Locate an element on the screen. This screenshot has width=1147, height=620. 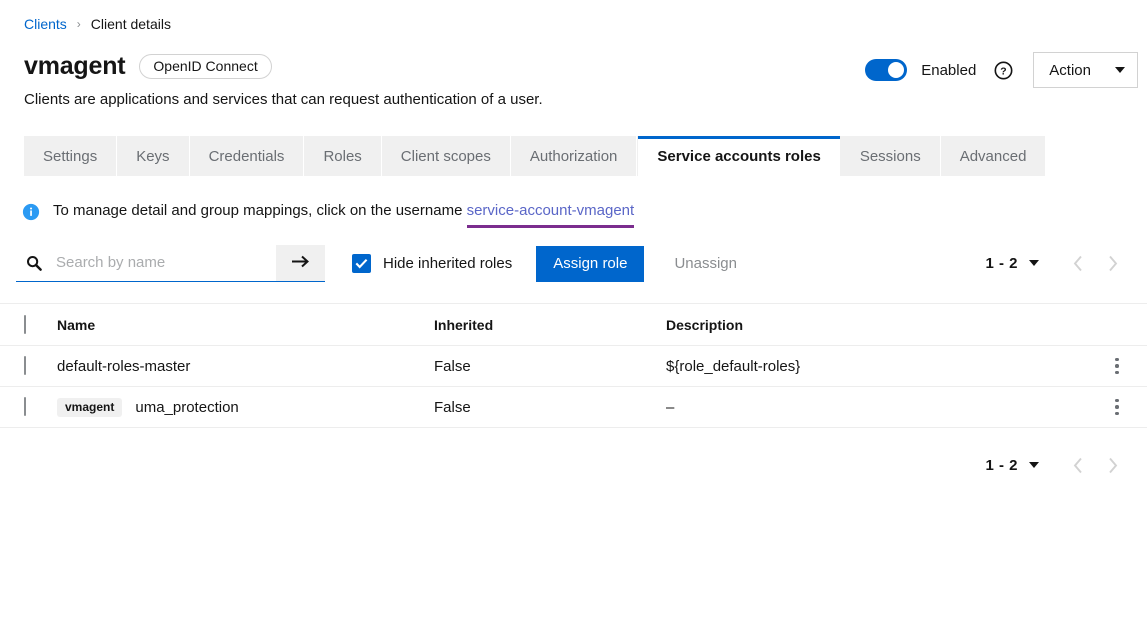
tab-label: Service accounts roles is located at coordinates (739, 156).